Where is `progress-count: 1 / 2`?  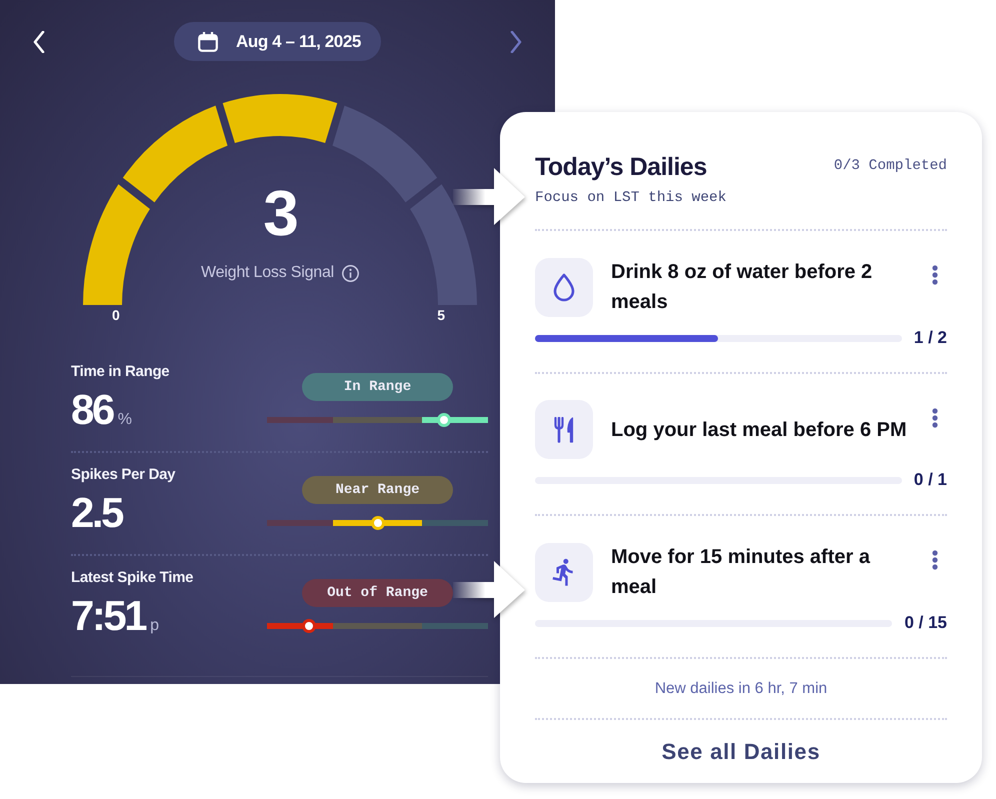 progress-count: 1 / 2 is located at coordinates (930, 338).